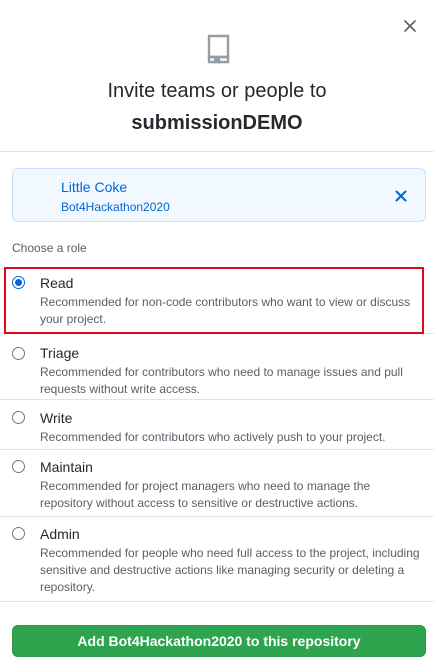  What do you see at coordinates (18, 353) in the screenshot?
I see `role-radio-triage` at bounding box center [18, 353].